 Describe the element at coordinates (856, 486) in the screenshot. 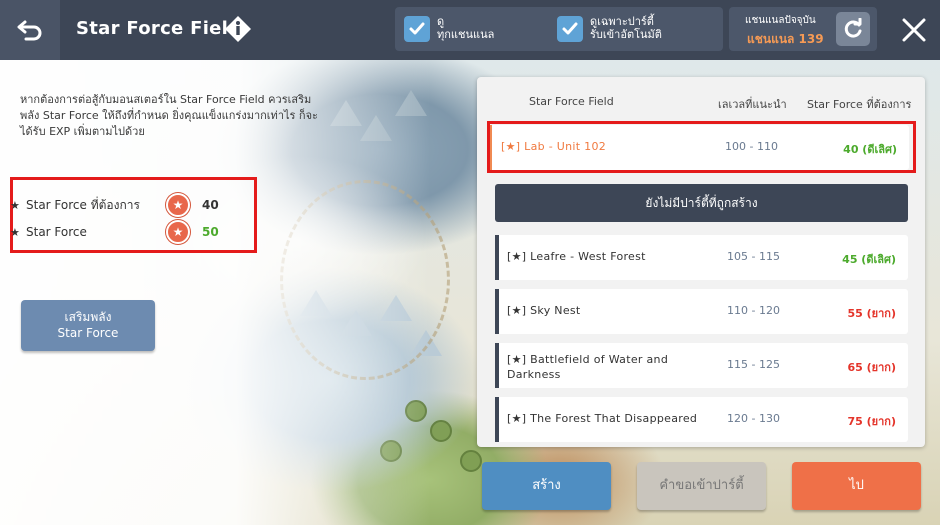

I see `go-button: ไป` at that location.